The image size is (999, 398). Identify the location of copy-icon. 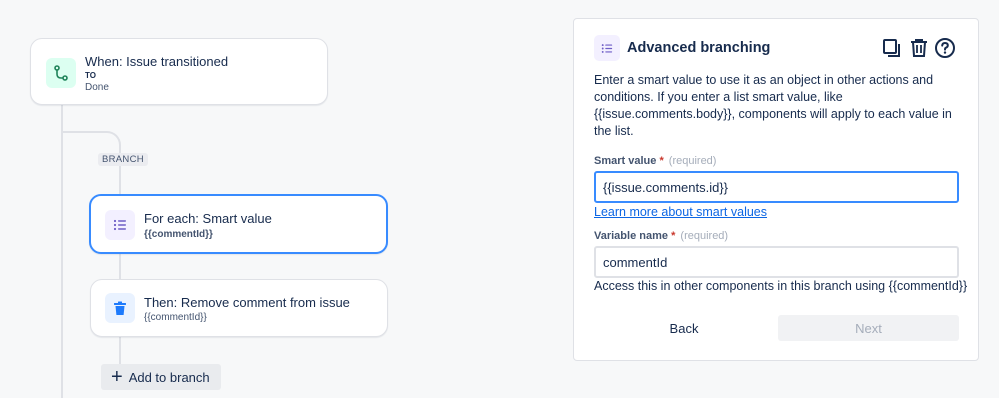
(892, 48).